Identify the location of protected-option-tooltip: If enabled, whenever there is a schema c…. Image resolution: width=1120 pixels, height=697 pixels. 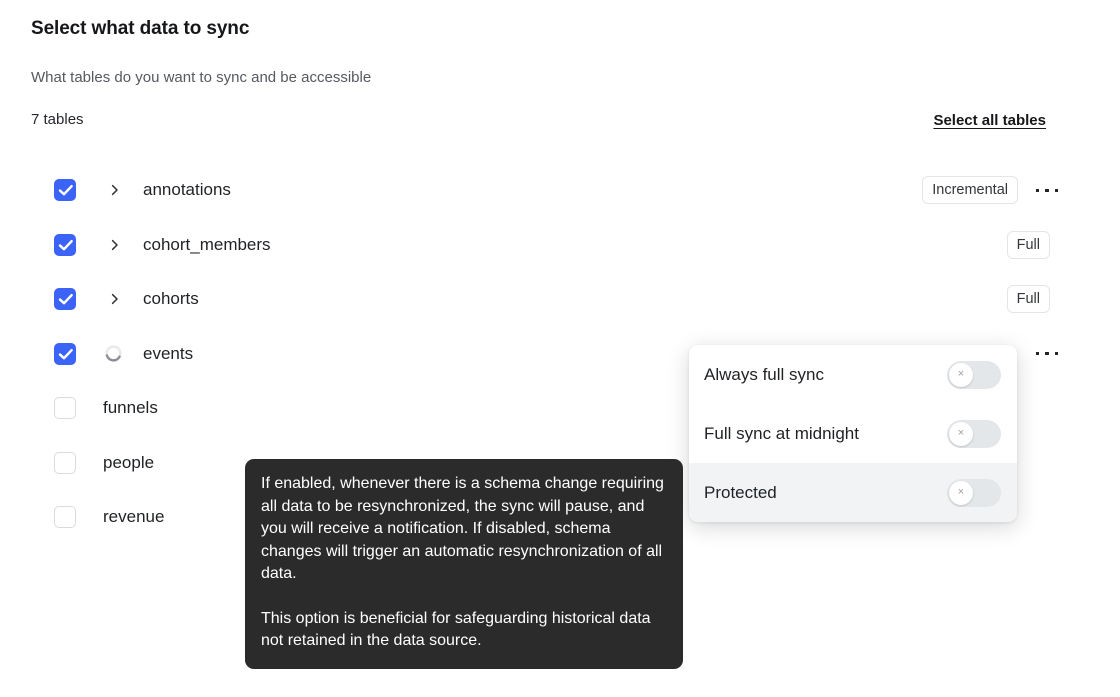
(464, 564).